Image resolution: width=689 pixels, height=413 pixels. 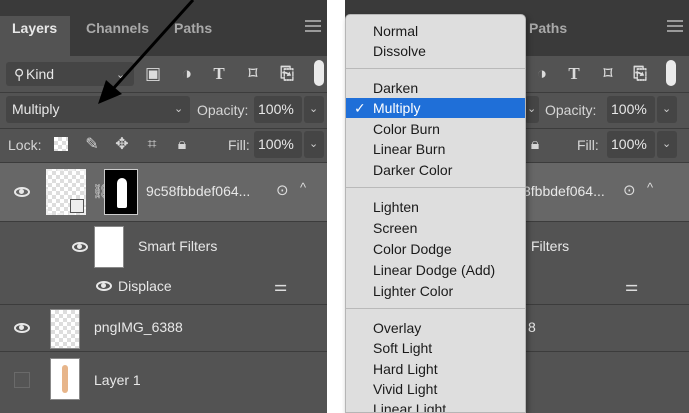 I want to click on filter-displace-row: Displace ⚌, so click(x=163, y=287).